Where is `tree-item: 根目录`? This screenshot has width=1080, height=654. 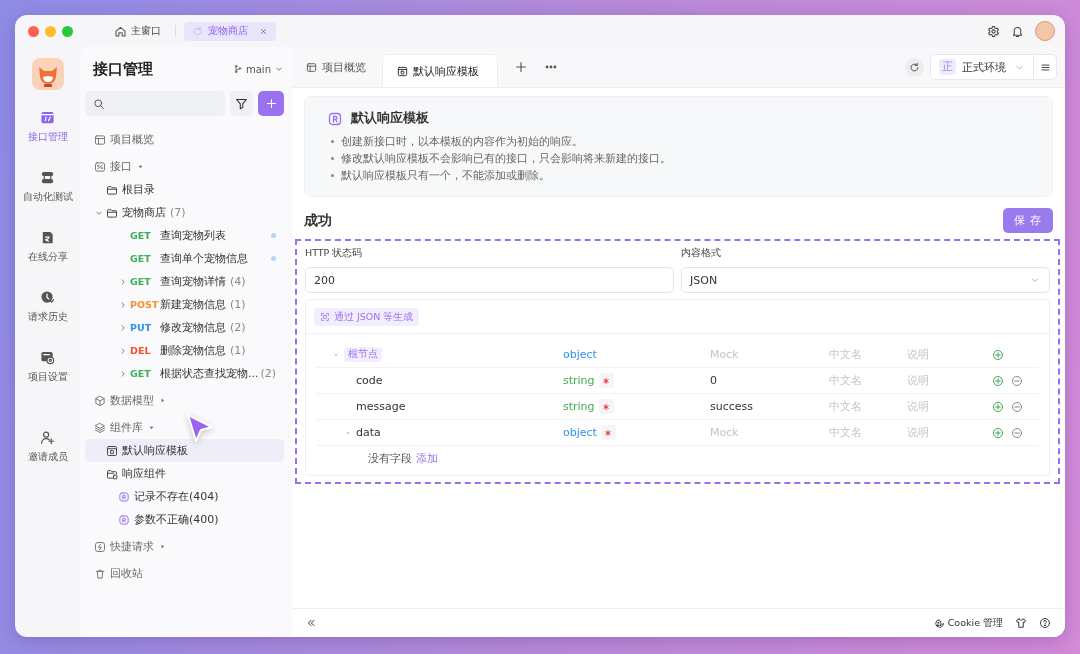
tree-item: 根目录 is located at coordinates (184, 189).